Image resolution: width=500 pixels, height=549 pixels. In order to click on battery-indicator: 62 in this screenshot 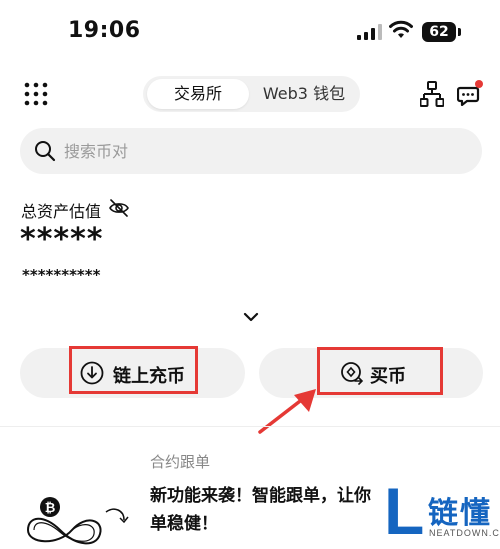, I will do `click(439, 32)`.